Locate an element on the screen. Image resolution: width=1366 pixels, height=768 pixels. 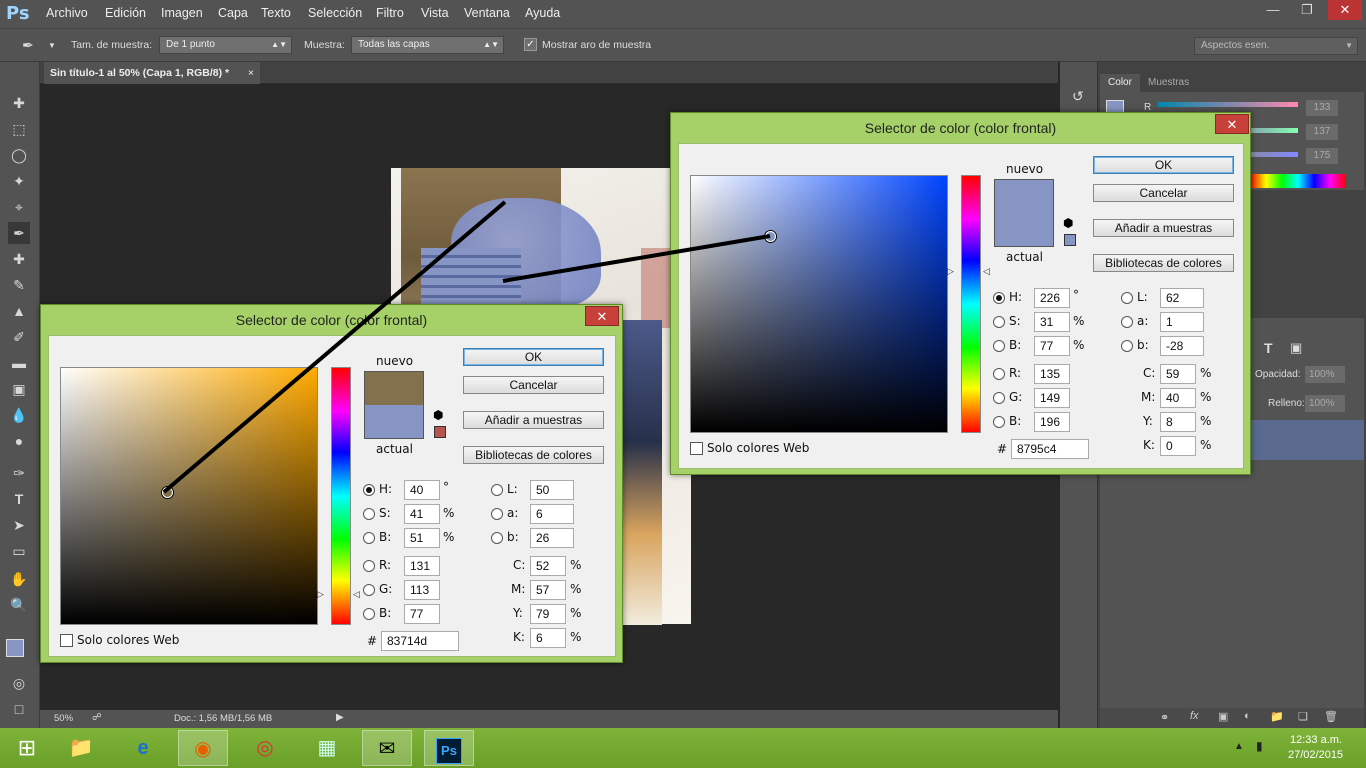
file-explorer-icon: 📁 is located at coordinates (81, 748).